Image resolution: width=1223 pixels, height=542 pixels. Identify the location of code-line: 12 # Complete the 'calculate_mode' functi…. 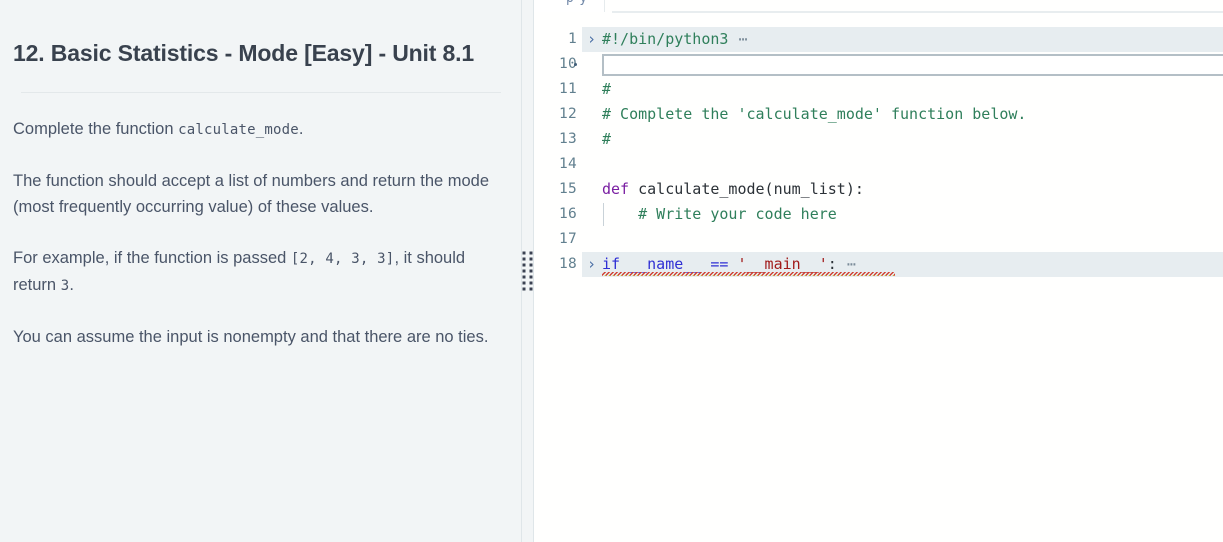
(878, 114).